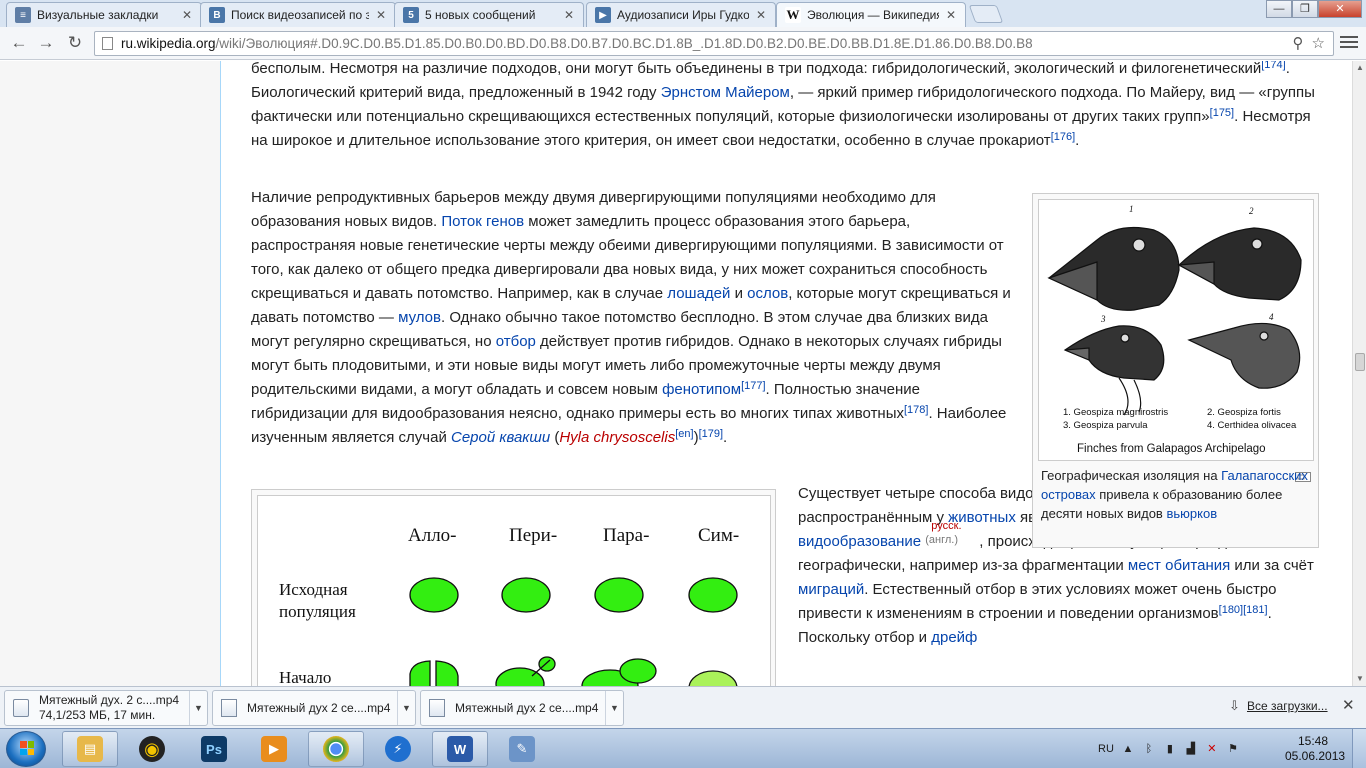 This screenshot has height=768, width=1366. I want to click on ref-link: [177], so click(753, 386).